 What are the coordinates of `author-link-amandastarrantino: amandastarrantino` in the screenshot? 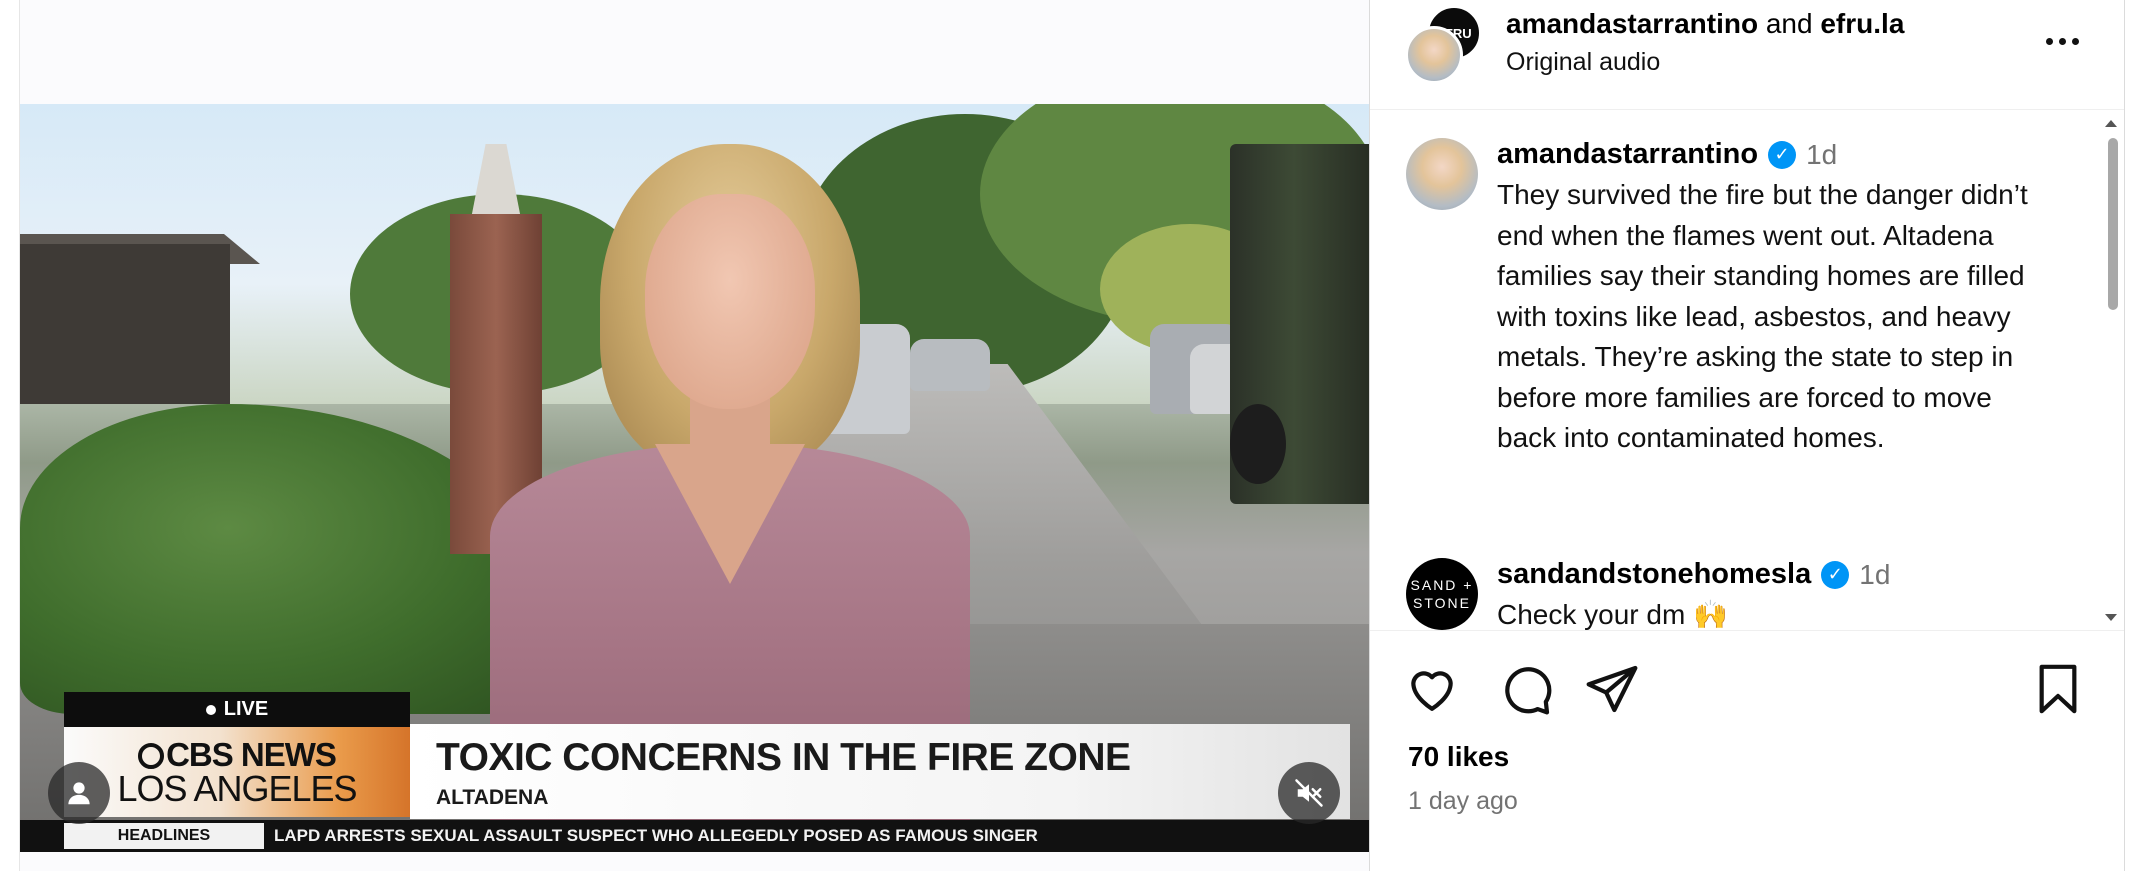 It's located at (1632, 23).